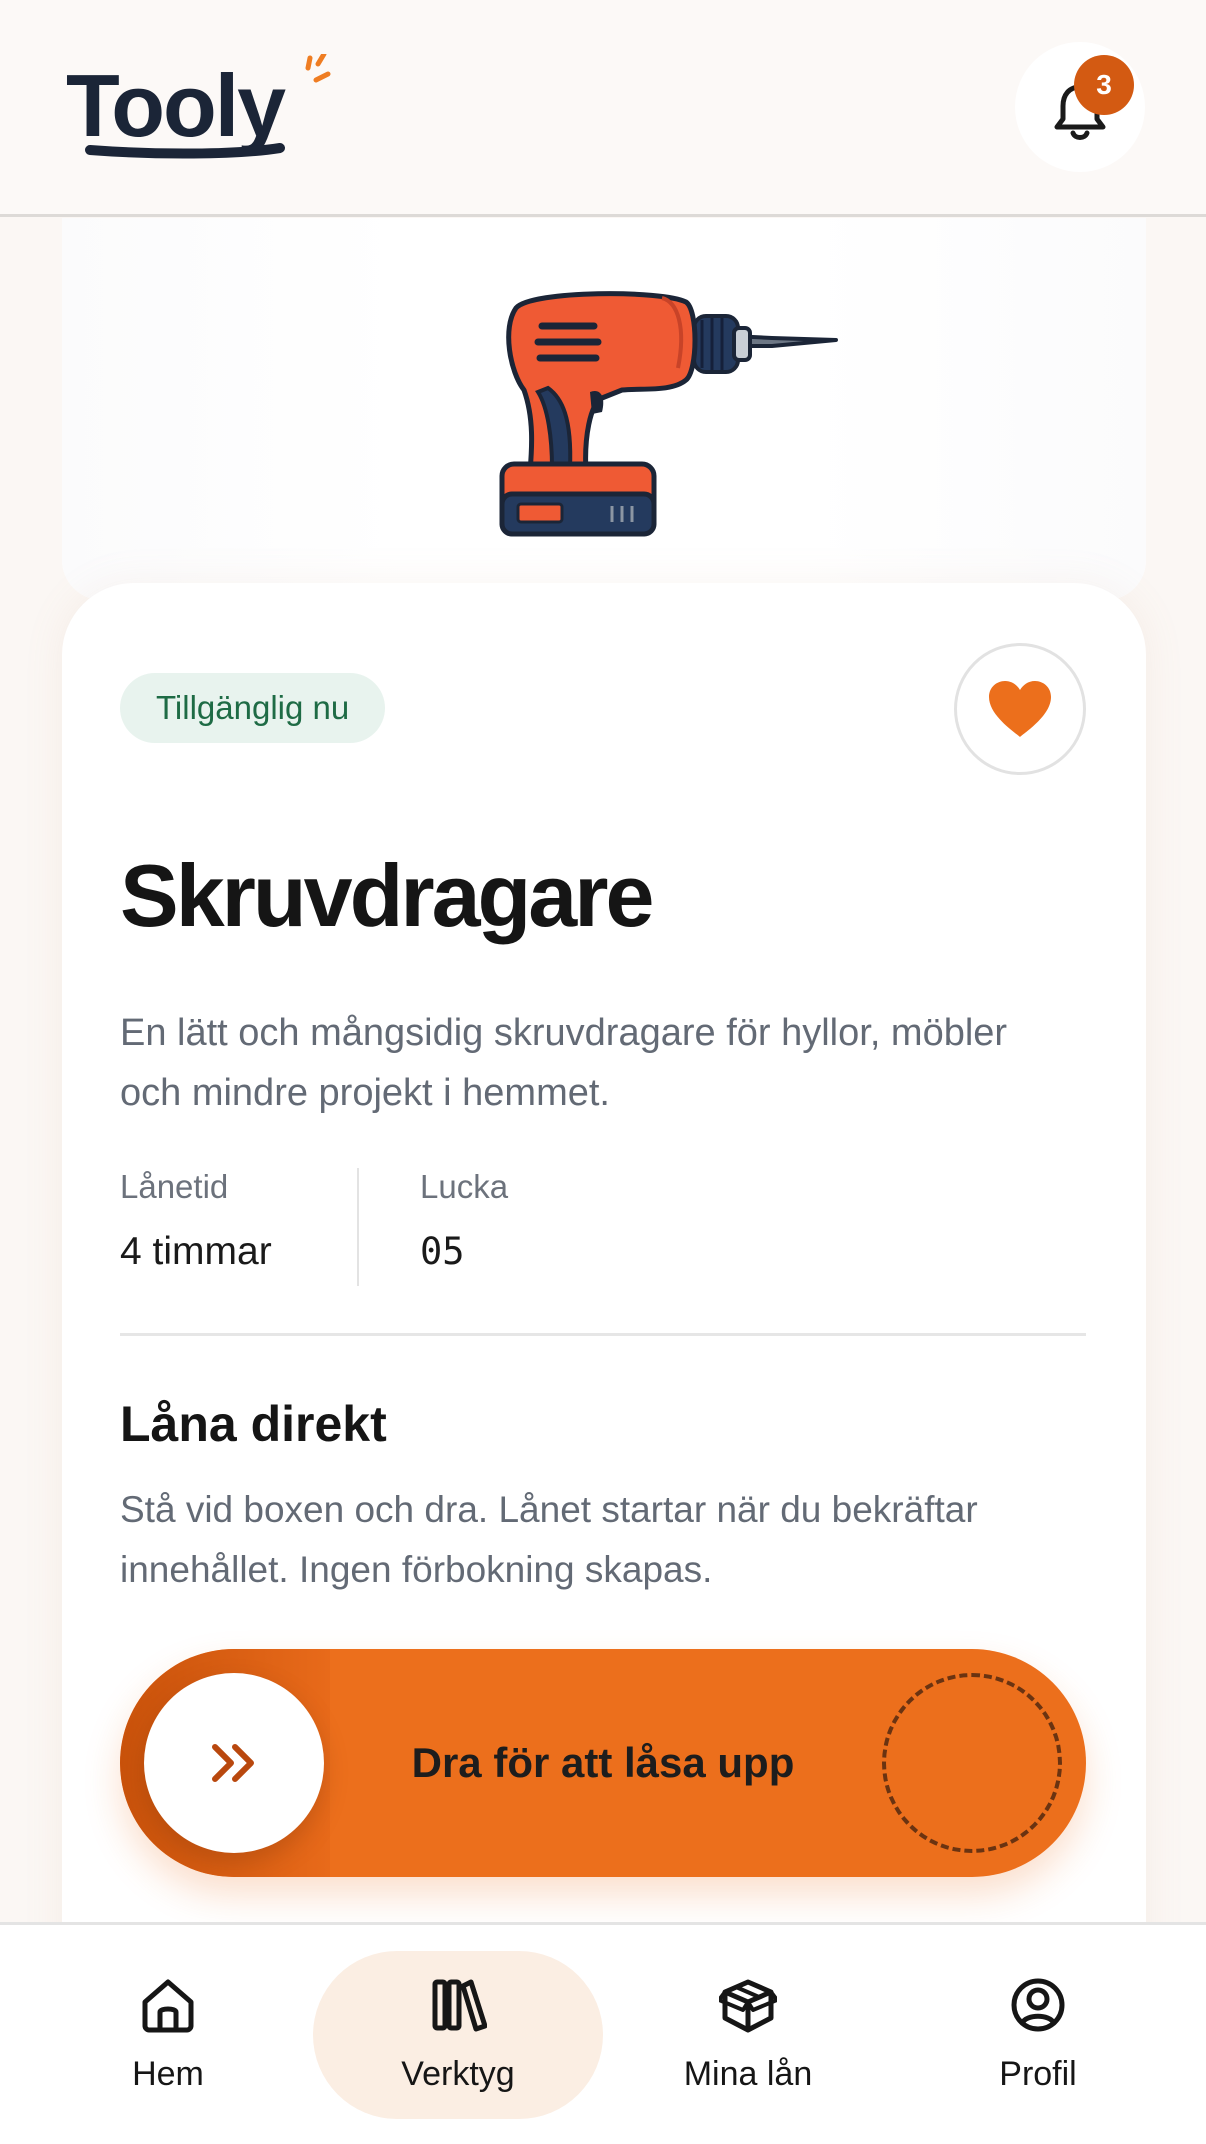 The width and height of the screenshot is (1206, 2144). I want to click on nav-label-profile: Profil, so click(1038, 2074).